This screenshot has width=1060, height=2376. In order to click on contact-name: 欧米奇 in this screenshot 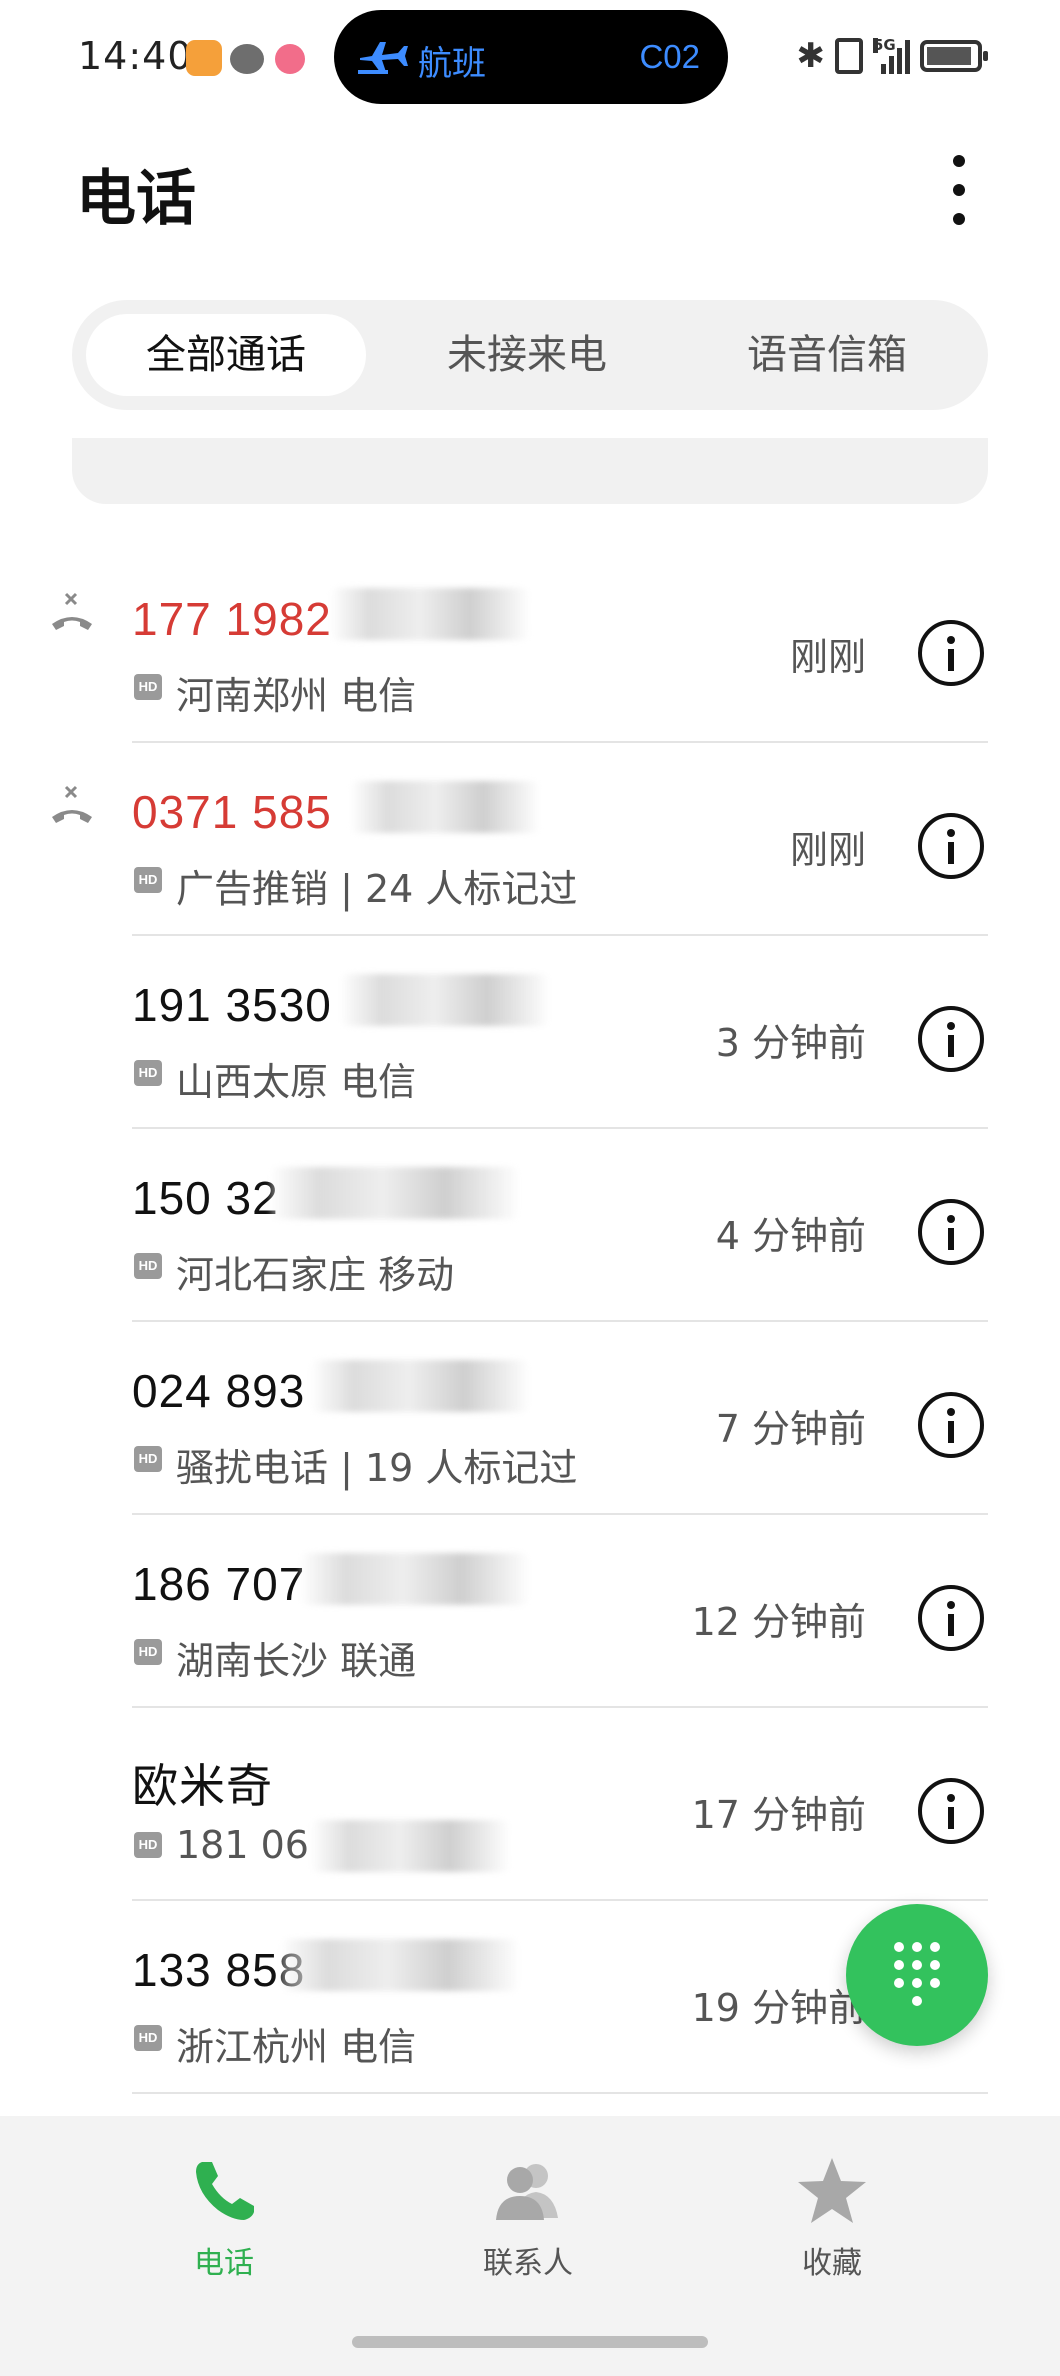, I will do `click(202, 1786)`.